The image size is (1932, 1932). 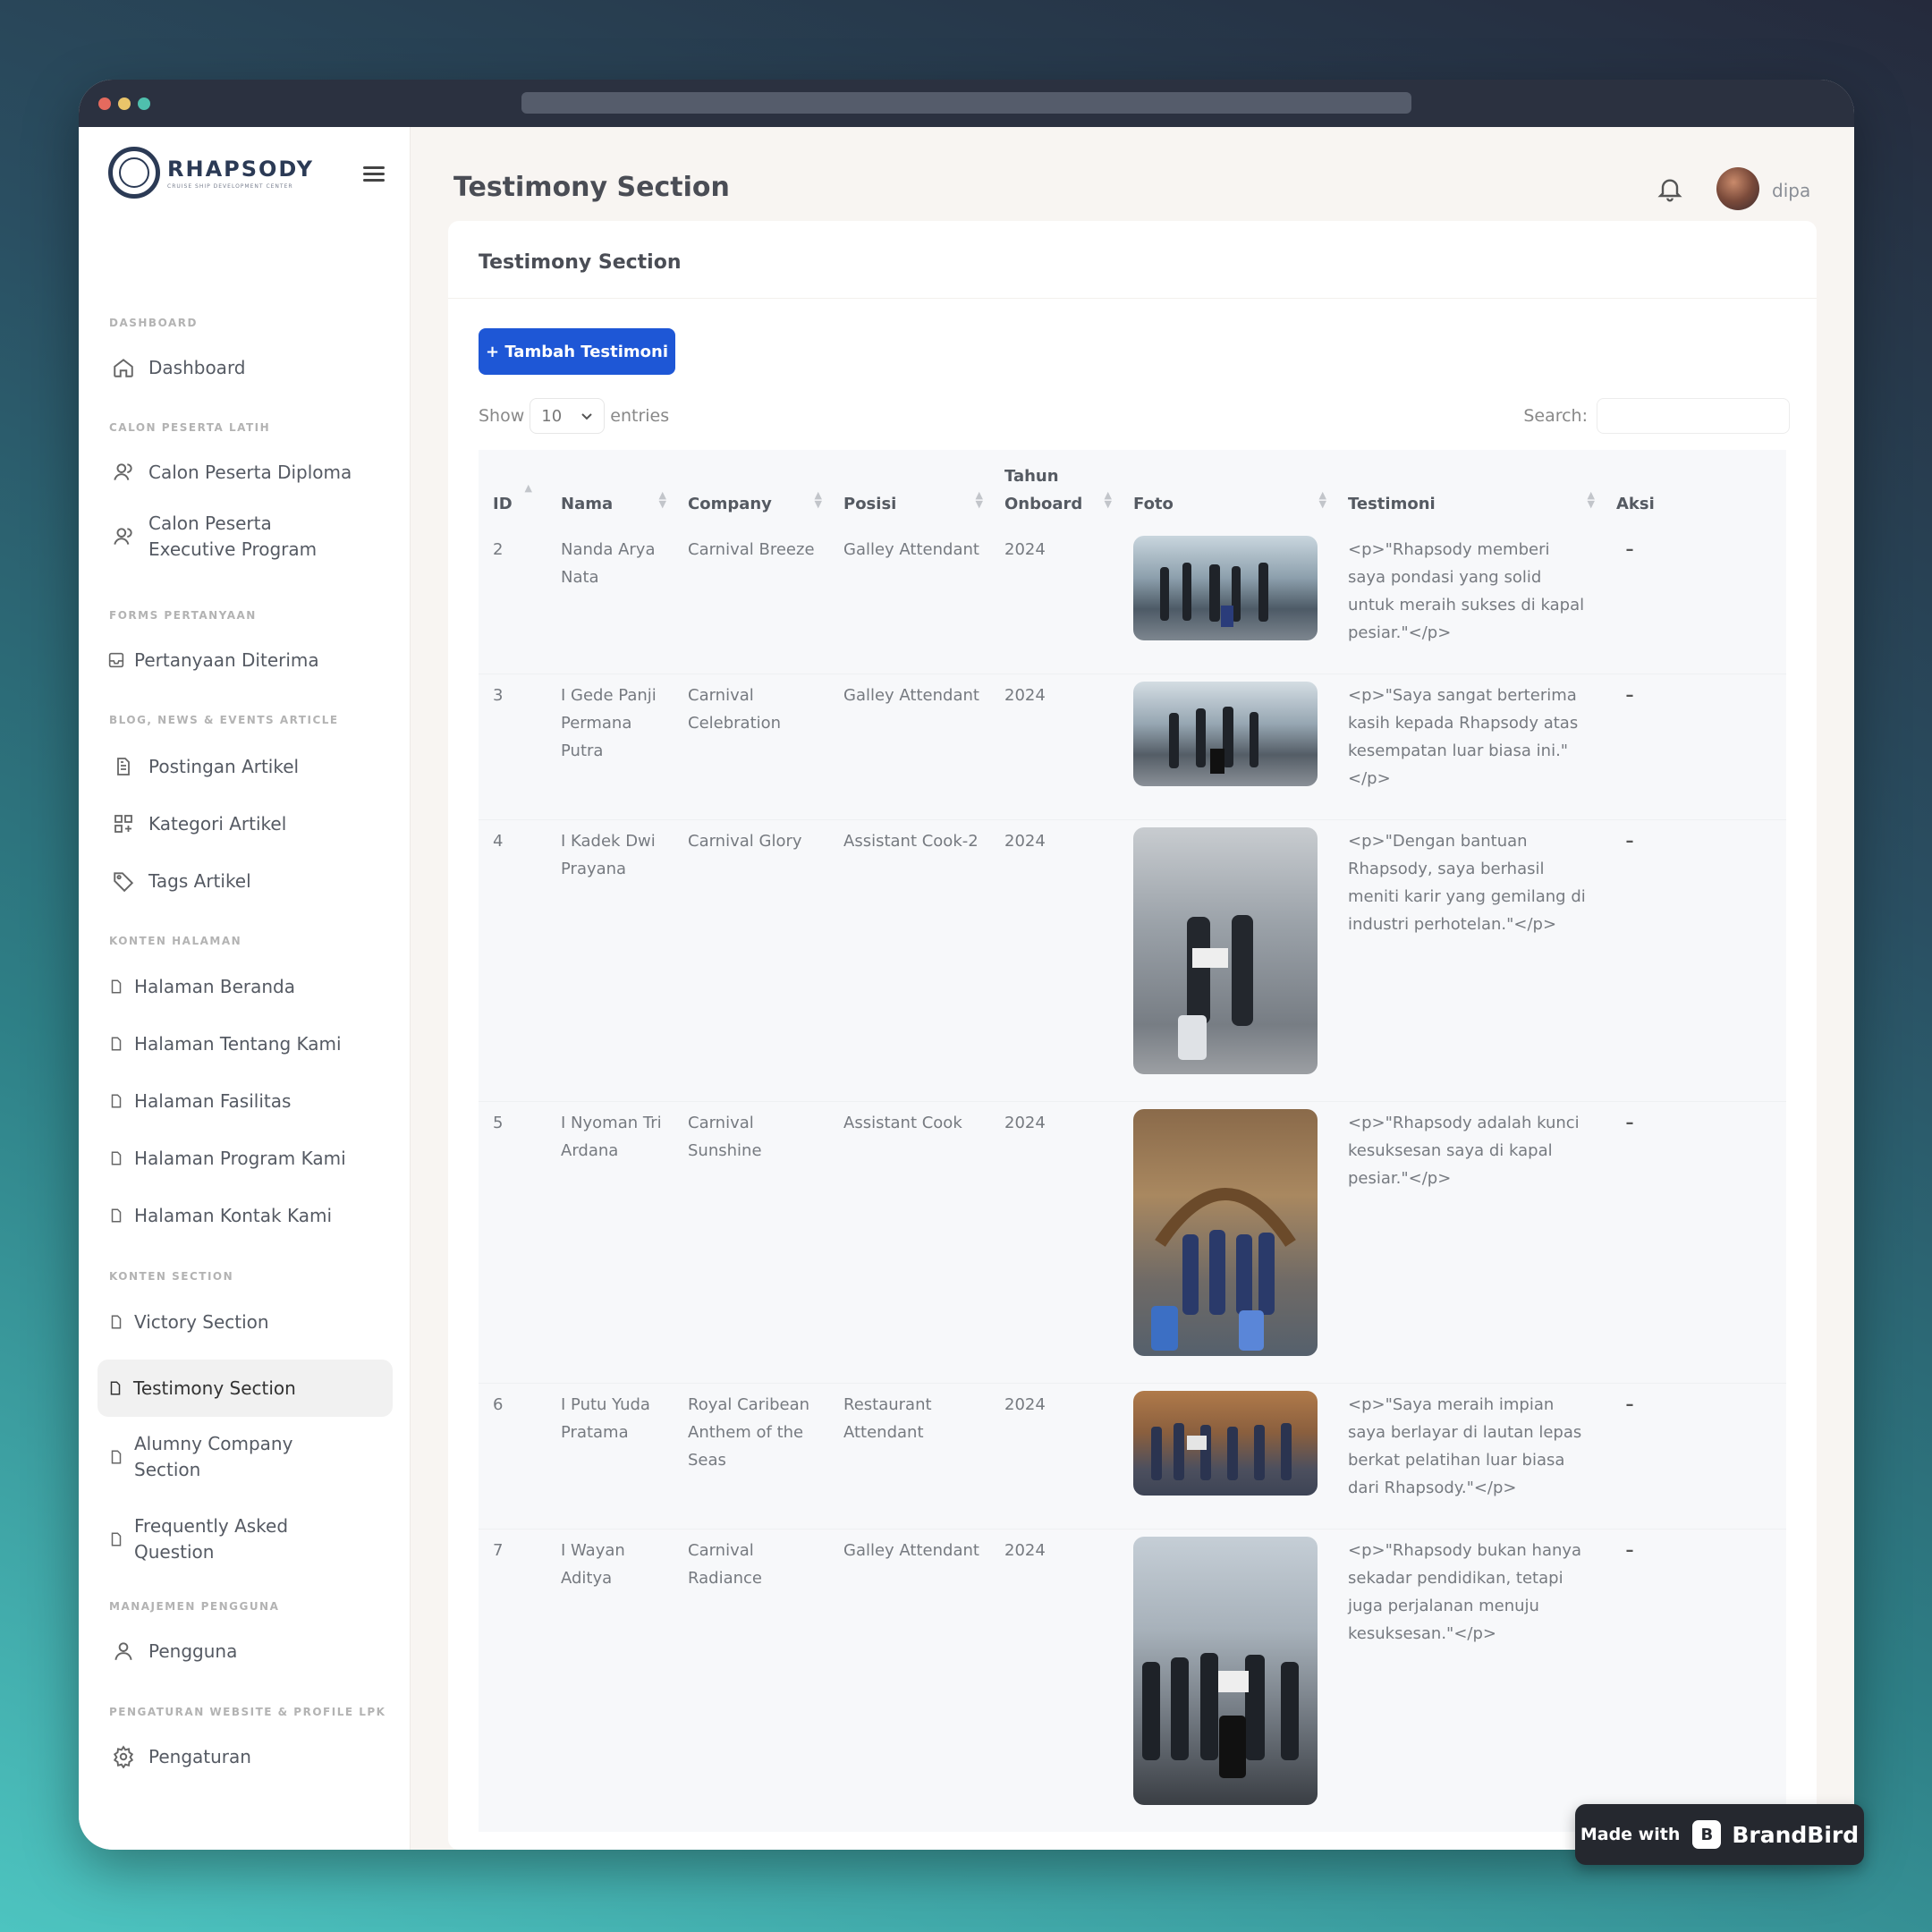 What do you see at coordinates (591, 187) in the screenshot?
I see `page-title: Testimony Section` at bounding box center [591, 187].